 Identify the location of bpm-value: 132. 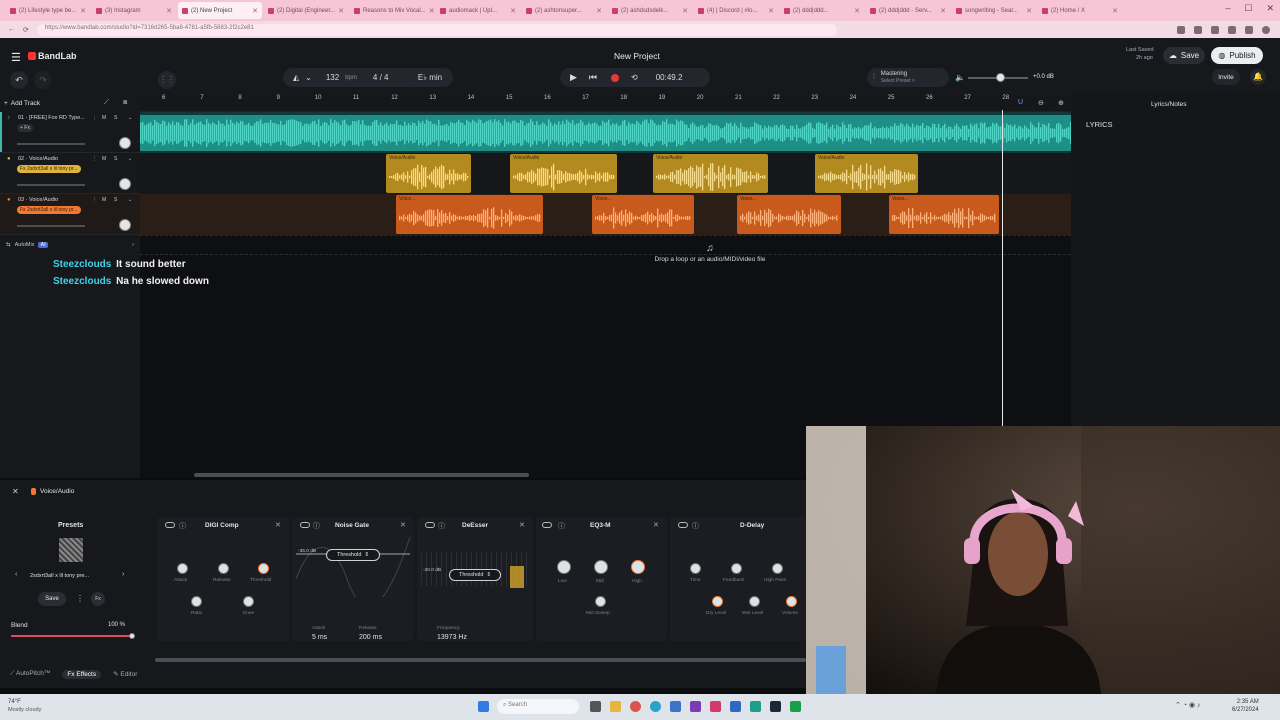
(332, 77).